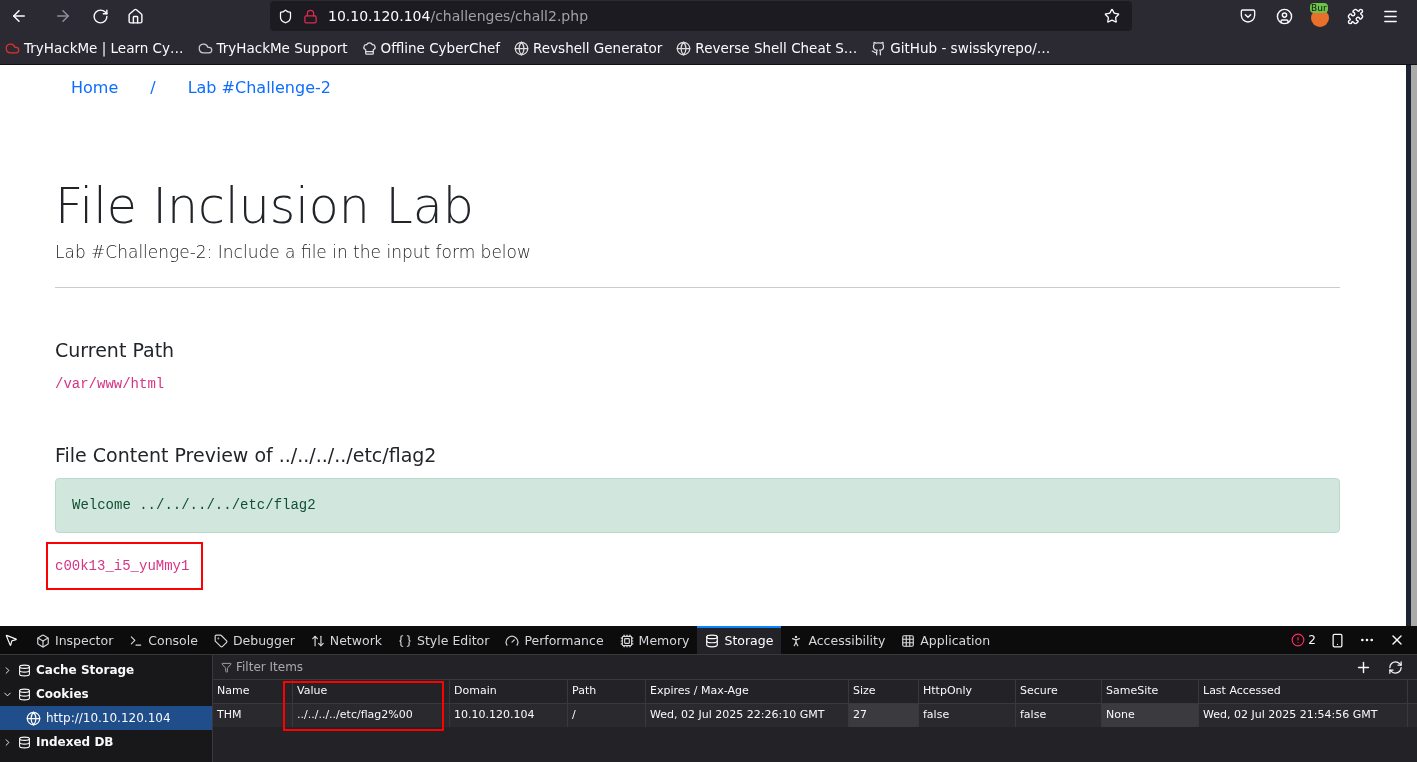  I want to click on column-header: Domain, so click(509, 691).